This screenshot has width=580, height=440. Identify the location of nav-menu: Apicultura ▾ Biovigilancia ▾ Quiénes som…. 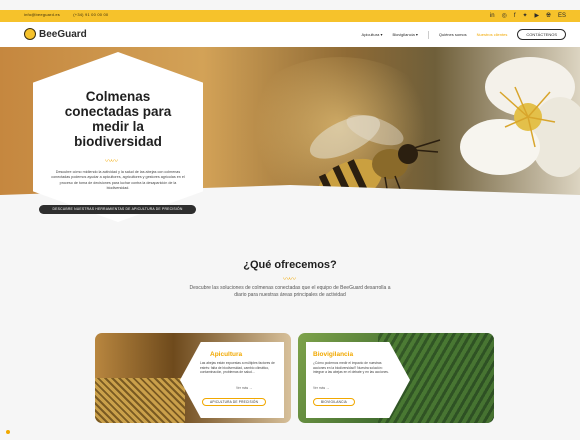
(464, 34).